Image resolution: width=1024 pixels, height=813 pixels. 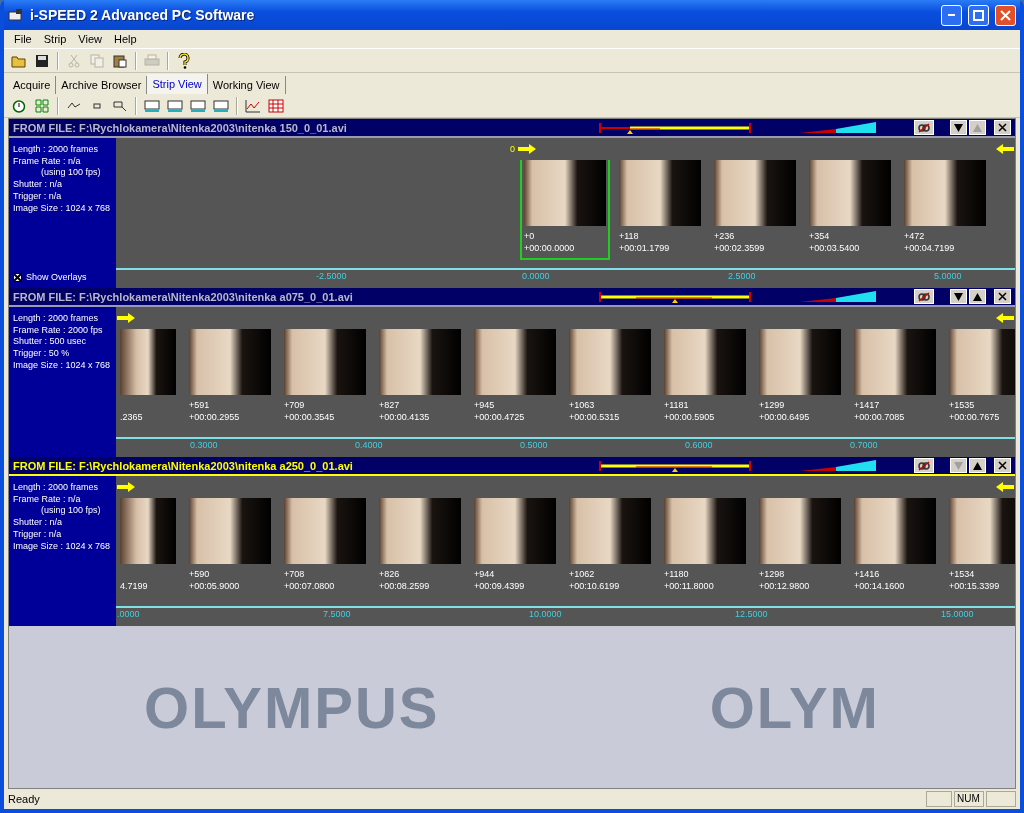 I want to click on menu-item: View, so click(x=90, y=39).